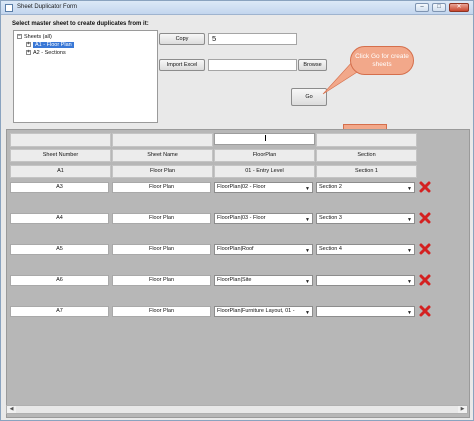  Describe the element at coordinates (264, 171) in the screenshot. I see `master-floorplan: 01 - Entry Level` at that location.